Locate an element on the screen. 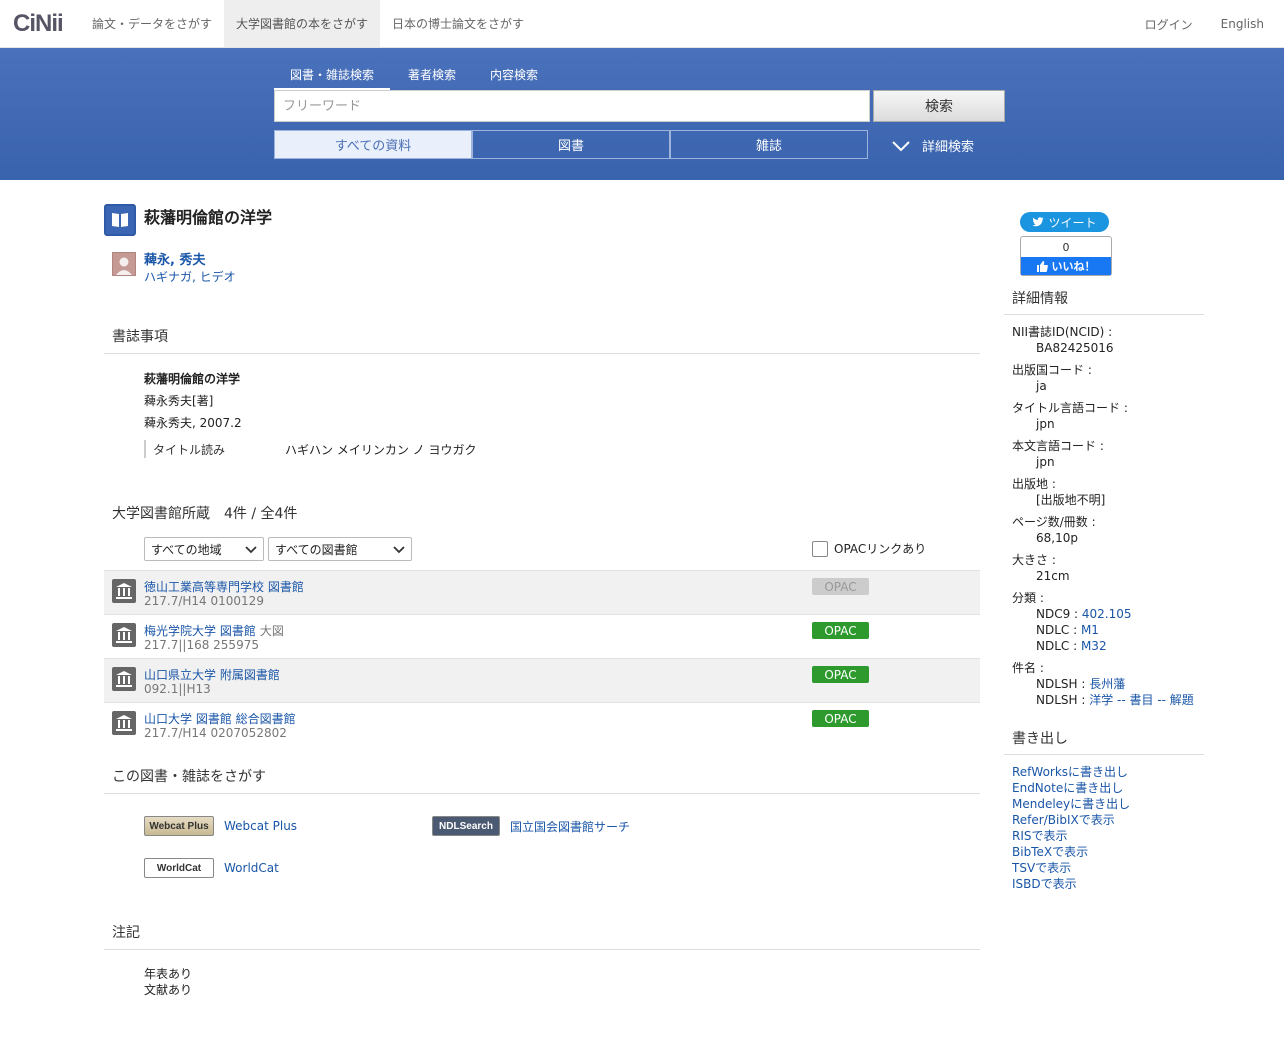 This screenshot has height=1039, width=1284. filter-journals: 雑誌 is located at coordinates (769, 144).